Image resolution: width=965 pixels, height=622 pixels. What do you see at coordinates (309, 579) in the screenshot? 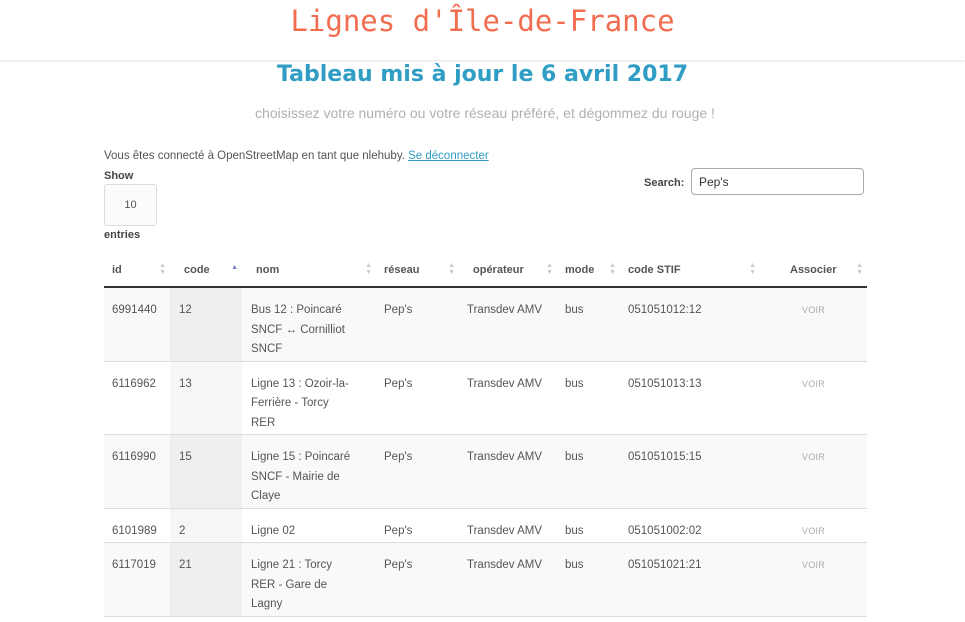
I see `cell-nom: Ligne 21 : Torcy RER - Gare de Lagny` at bounding box center [309, 579].